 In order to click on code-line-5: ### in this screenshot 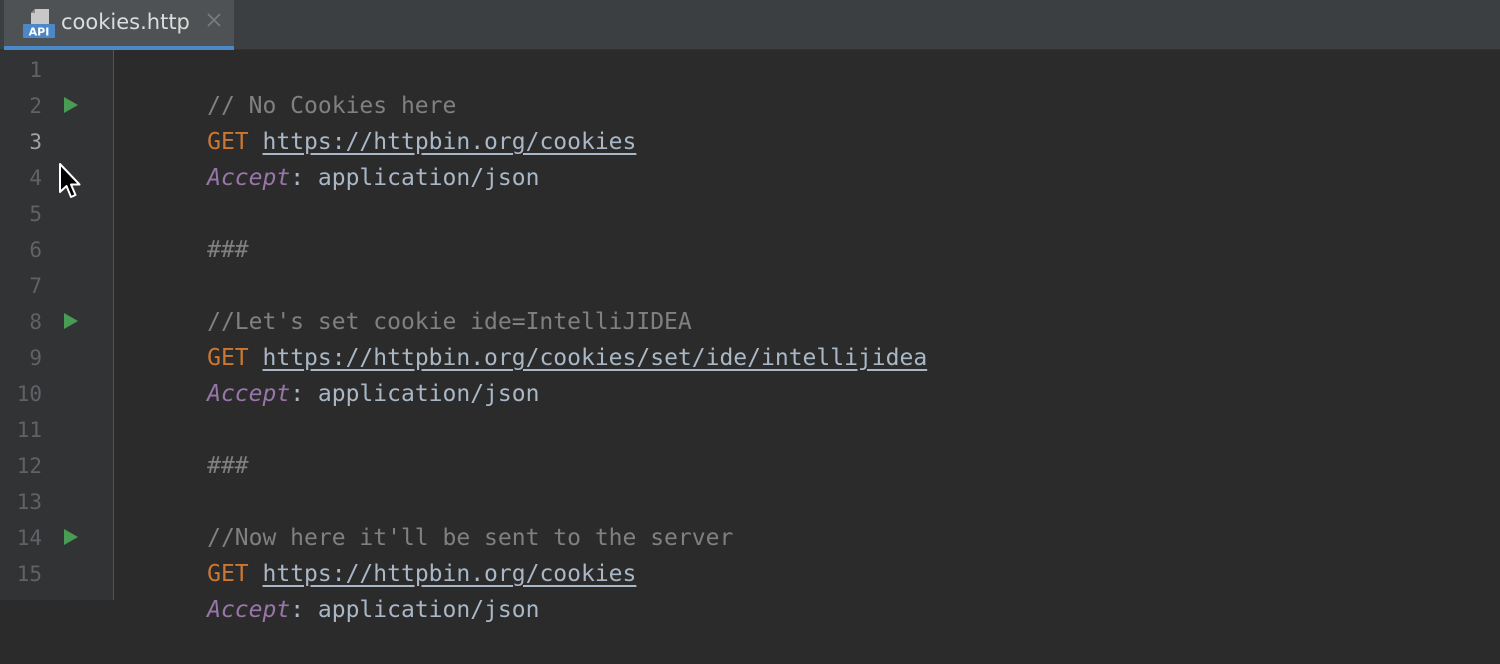, I will do `click(186, 229)`.